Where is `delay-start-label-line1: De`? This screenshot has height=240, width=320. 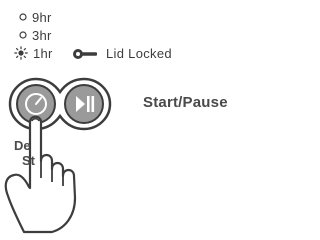
delay-start-label-line1: De is located at coordinates (22, 145).